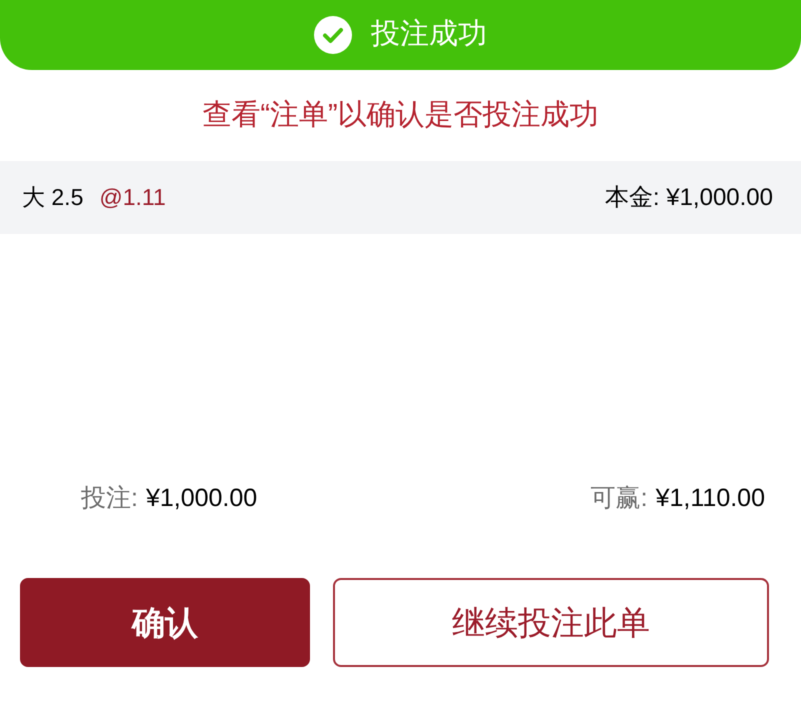 This screenshot has height=717, width=801. What do you see at coordinates (202, 498) in the screenshot?
I see `summary-value: ¥1,000.00` at bounding box center [202, 498].